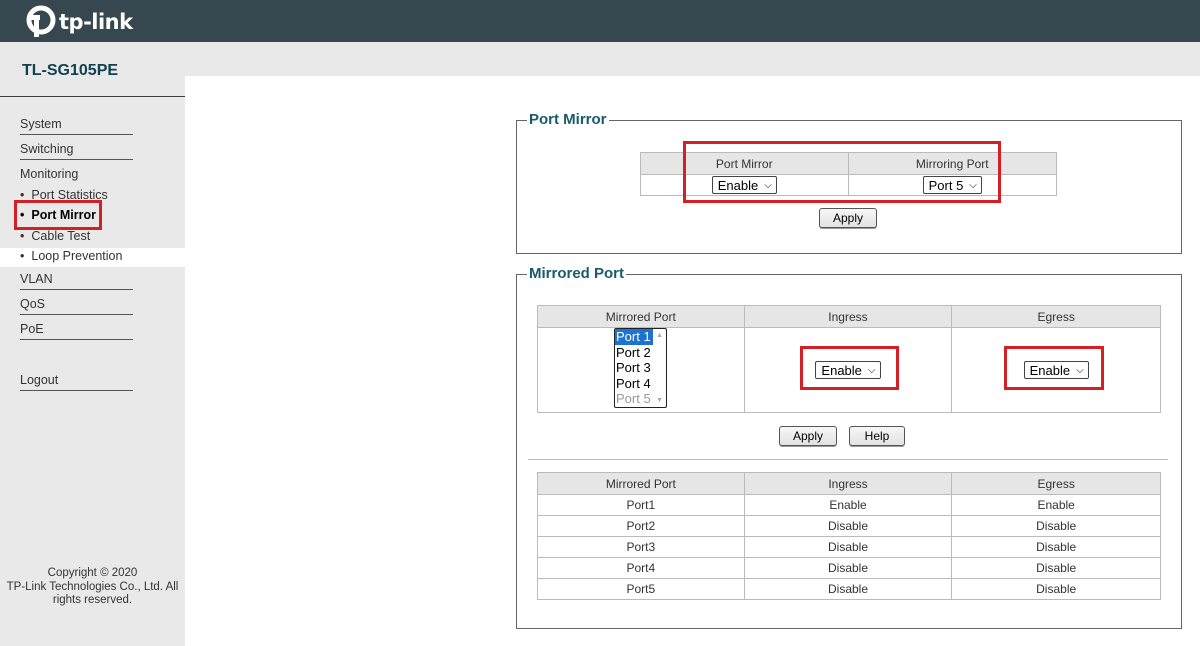 This screenshot has width=1200, height=646. What do you see at coordinates (76, 306) in the screenshot?
I see `sidebar-item-qos: QoS` at bounding box center [76, 306].